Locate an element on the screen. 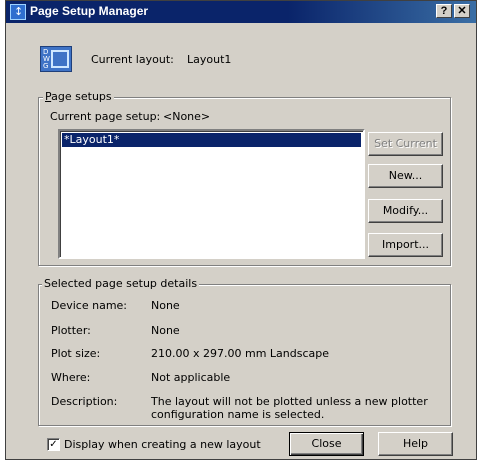 This screenshot has height=465, width=482. description-line-2: configuration name is selected. is located at coordinates (238, 414).